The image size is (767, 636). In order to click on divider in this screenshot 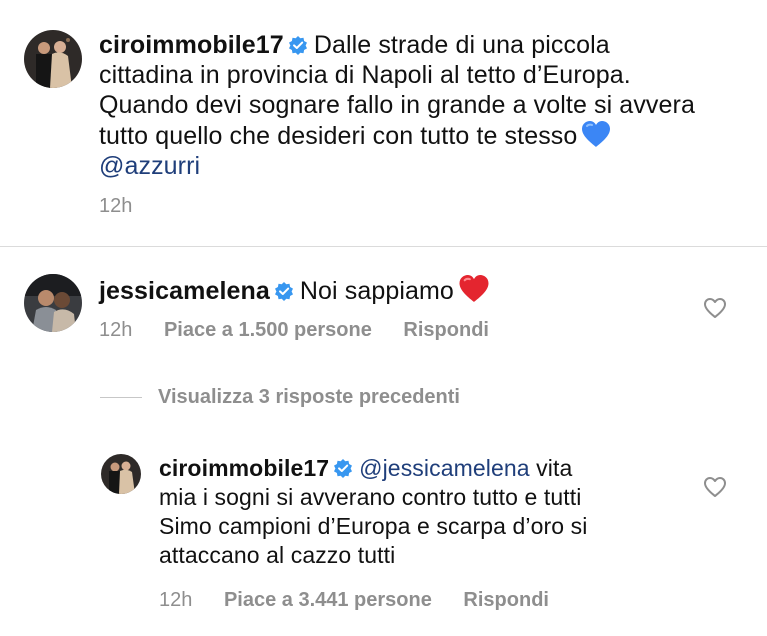, I will do `click(383, 246)`.